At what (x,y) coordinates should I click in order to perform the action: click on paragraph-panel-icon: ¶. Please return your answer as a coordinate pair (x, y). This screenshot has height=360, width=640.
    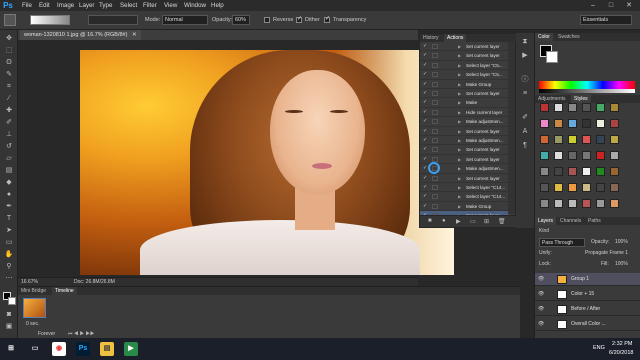
    Looking at the image, I should click on (525, 146).